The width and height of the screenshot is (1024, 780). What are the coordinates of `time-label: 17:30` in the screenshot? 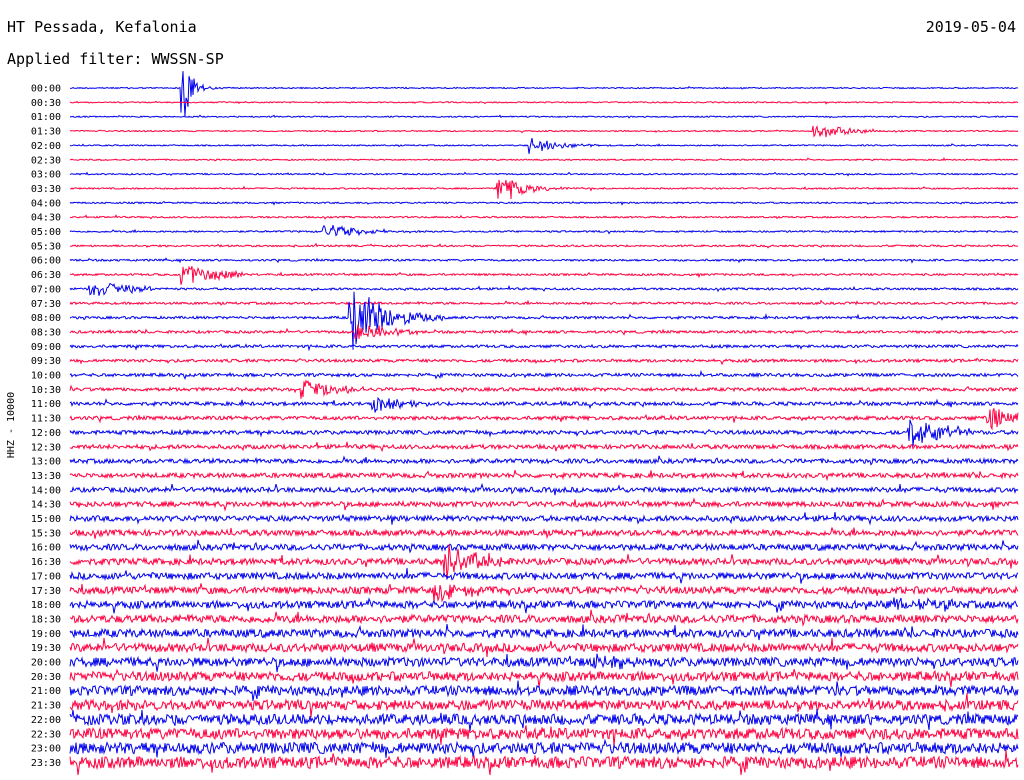 It's located at (46, 591).